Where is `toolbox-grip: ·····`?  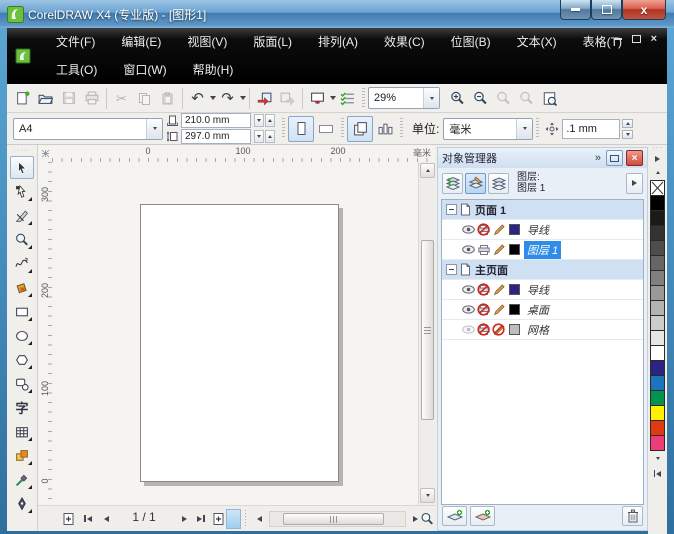 toolbox-grip: ····· is located at coordinates (22, 151).